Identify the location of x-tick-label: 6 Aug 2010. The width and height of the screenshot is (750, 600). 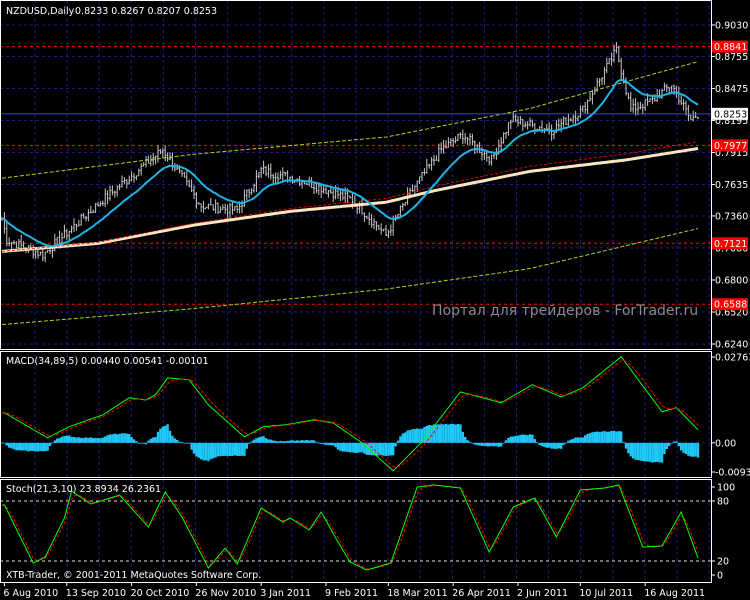
(30, 593).